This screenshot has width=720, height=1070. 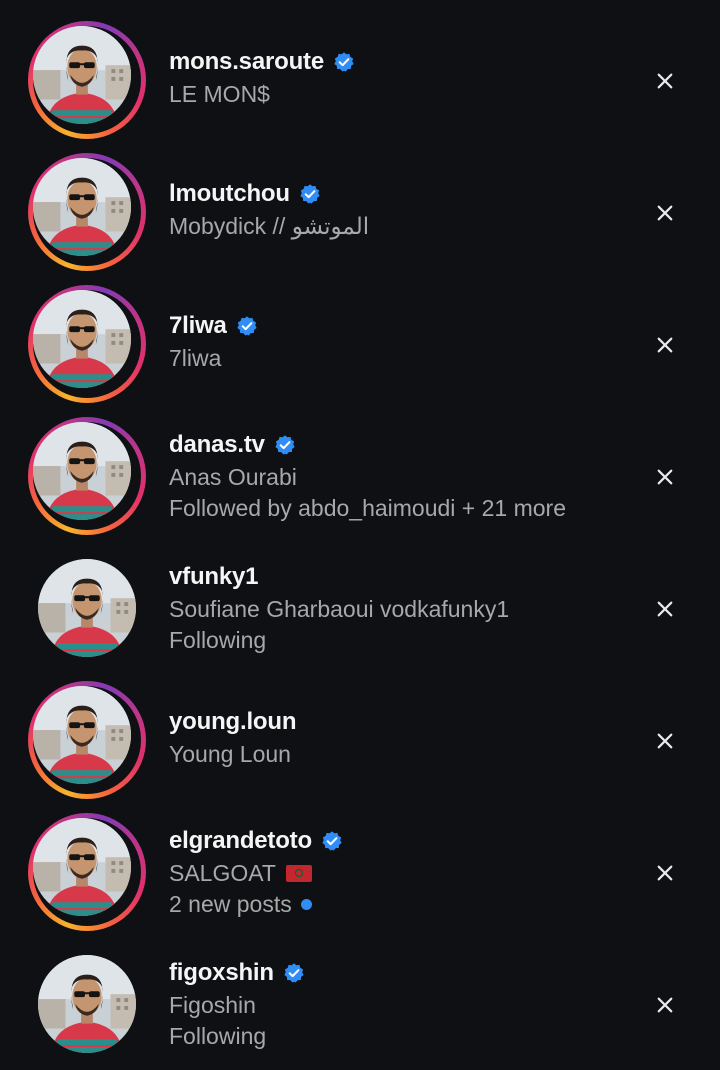 I want to click on account-row-elgrandetoto: elgrandetoto SALGOAT 2 new posts, so click(x=360, y=872).